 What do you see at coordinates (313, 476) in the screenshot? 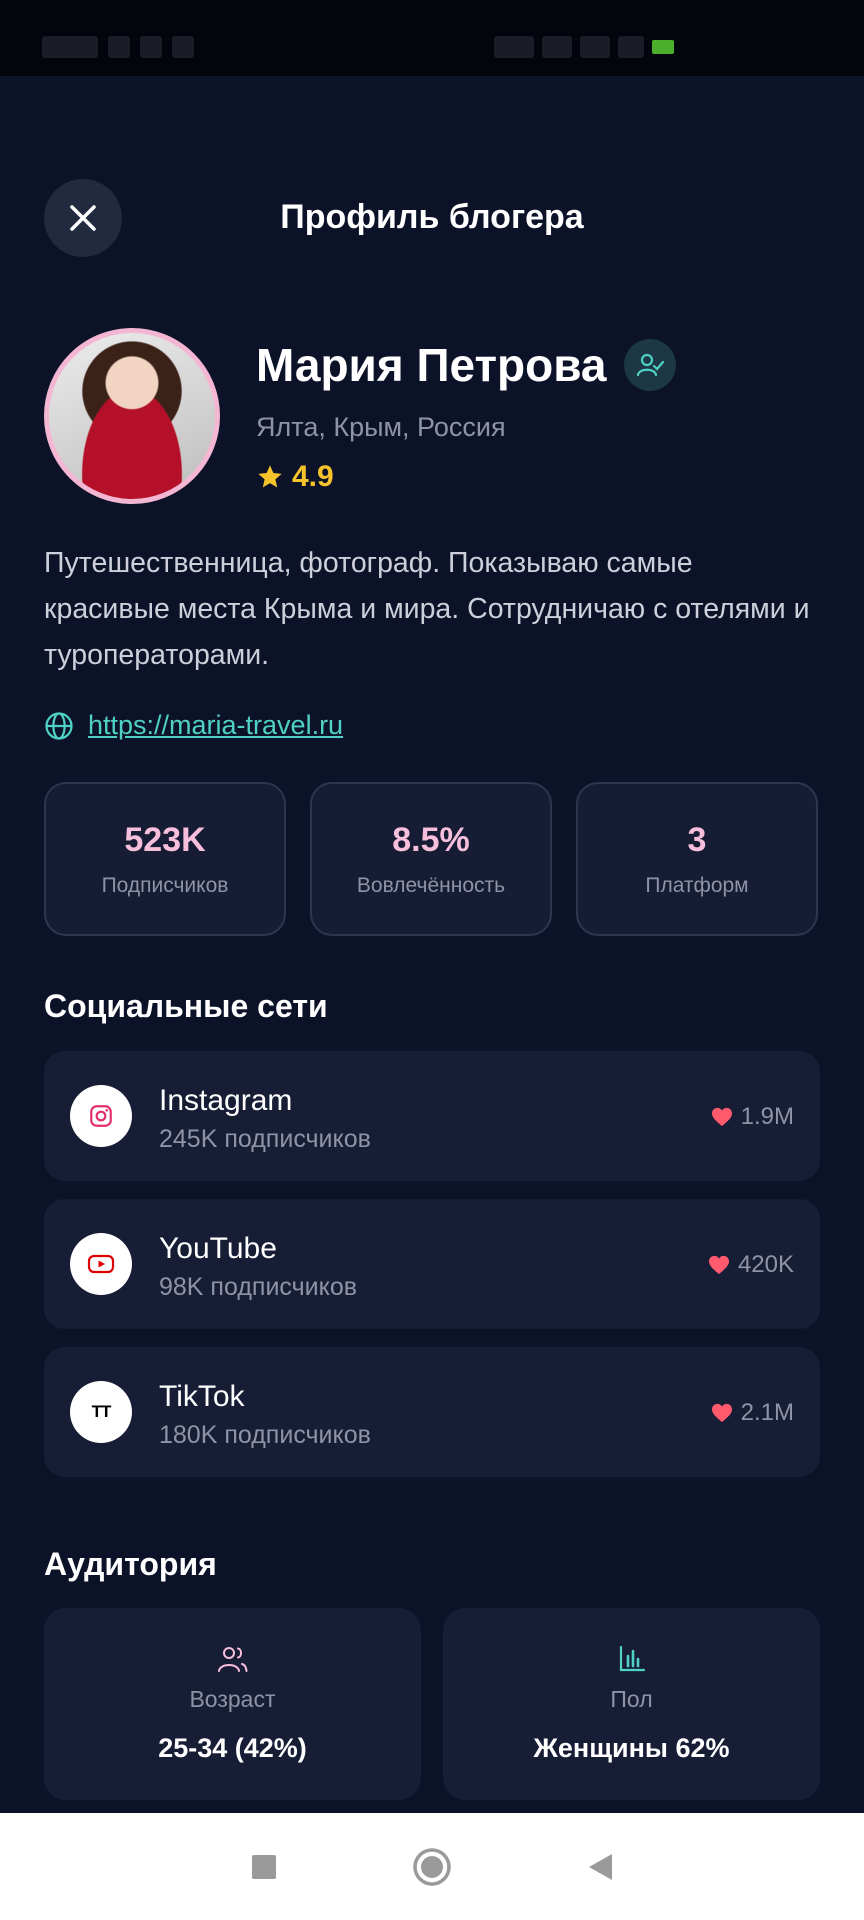
I see `rating-value: 4.9` at bounding box center [313, 476].